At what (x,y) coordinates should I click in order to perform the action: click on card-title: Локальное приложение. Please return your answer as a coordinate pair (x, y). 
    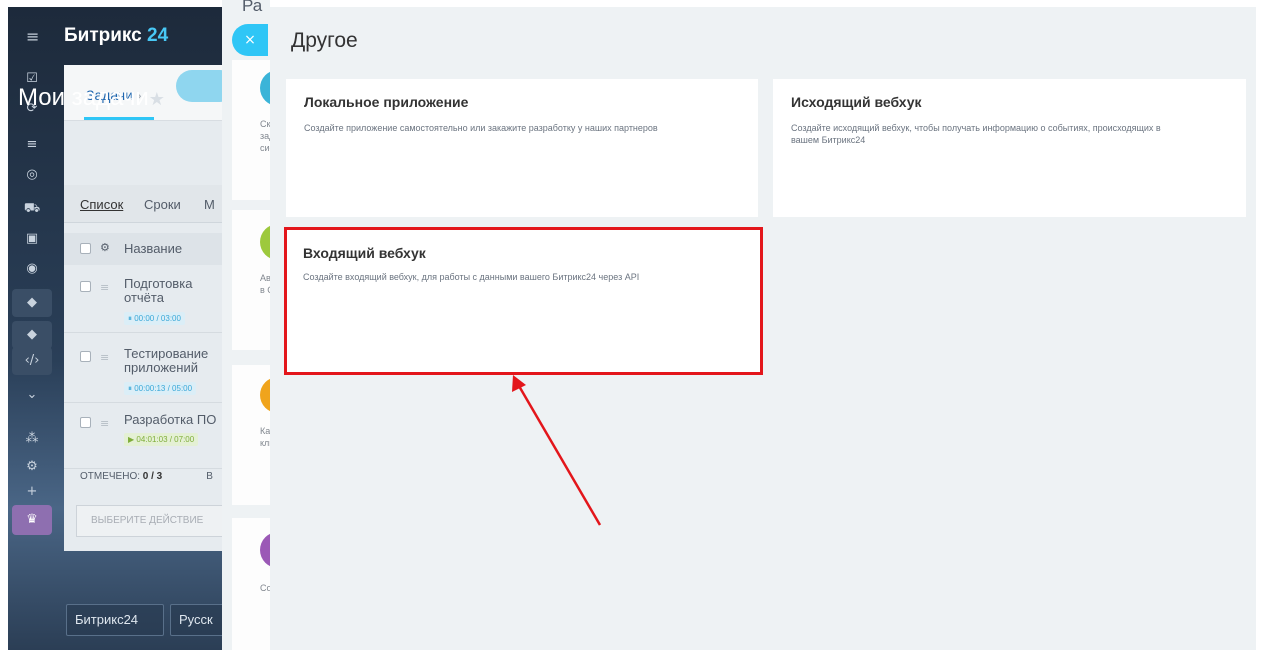
    Looking at the image, I should click on (386, 102).